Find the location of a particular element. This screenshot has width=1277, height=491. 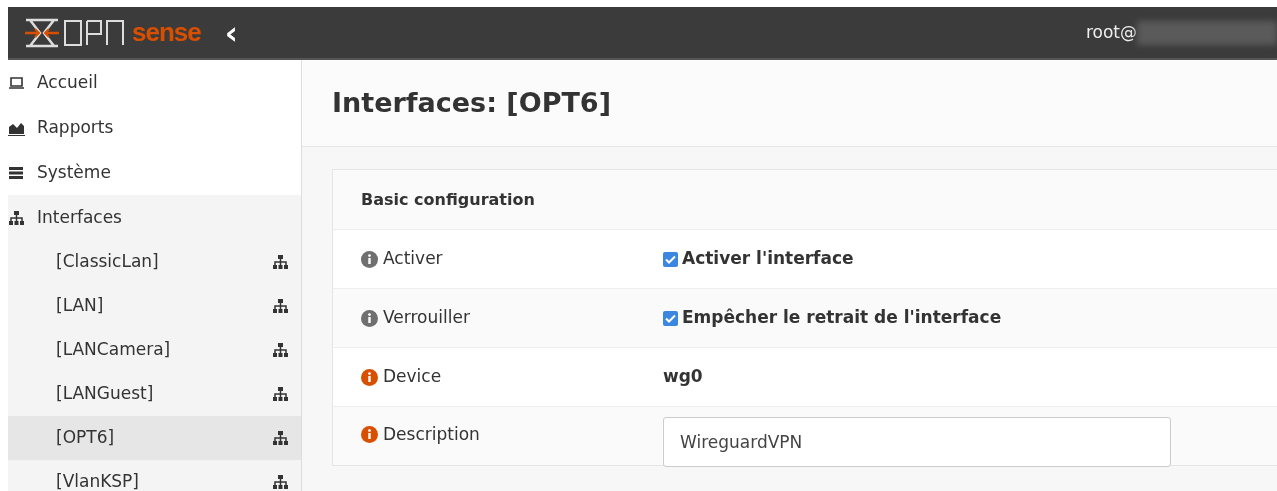

sidebar-subitem: [LANCamera] is located at coordinates (154, 350).